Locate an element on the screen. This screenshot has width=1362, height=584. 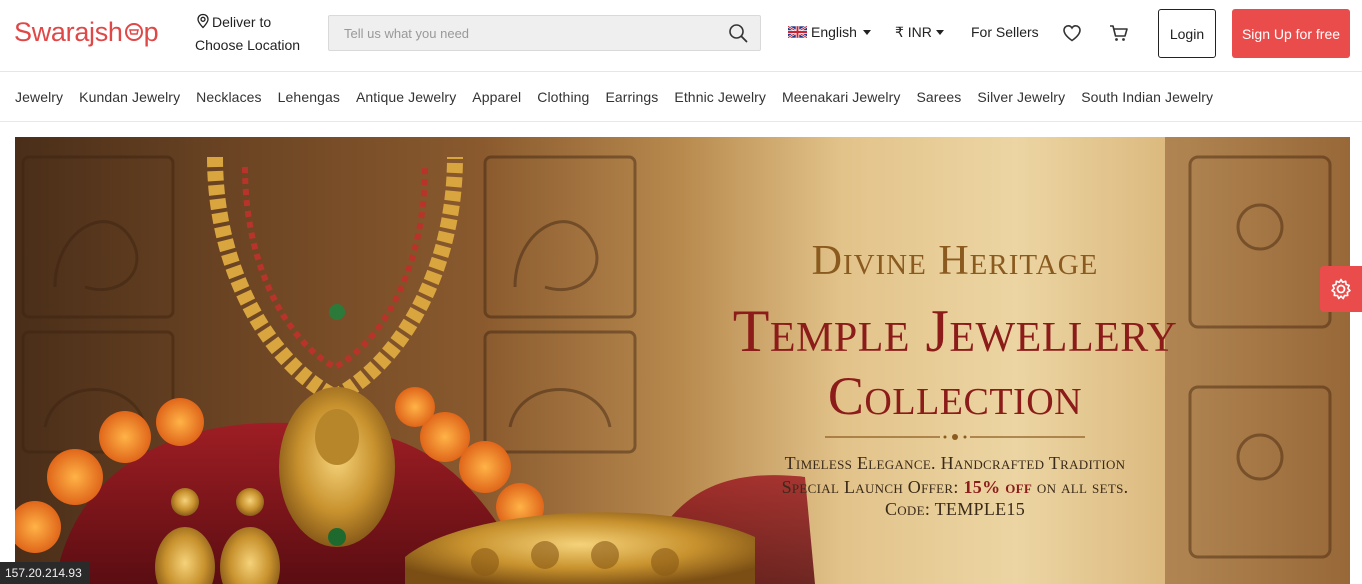
deliver-location: Deliver to Choose Location is located at coordinates (247, 34).